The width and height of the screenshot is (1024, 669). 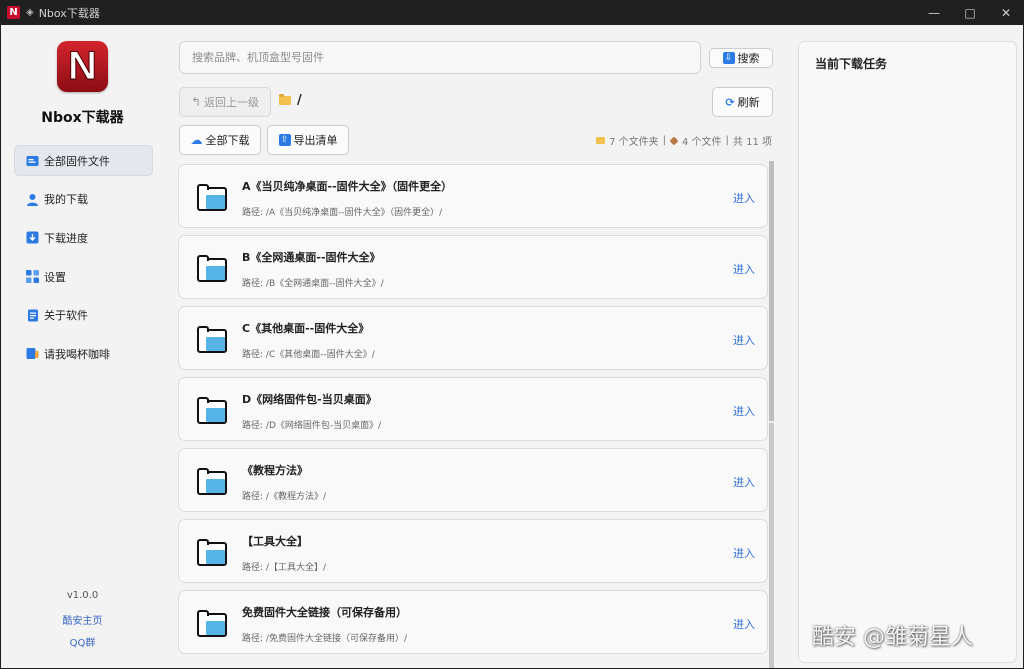 What do you see at coordinates (13, 12) in the screenshot?
I see `app-logo-small-icon: N` at bounding box center [13, 12].